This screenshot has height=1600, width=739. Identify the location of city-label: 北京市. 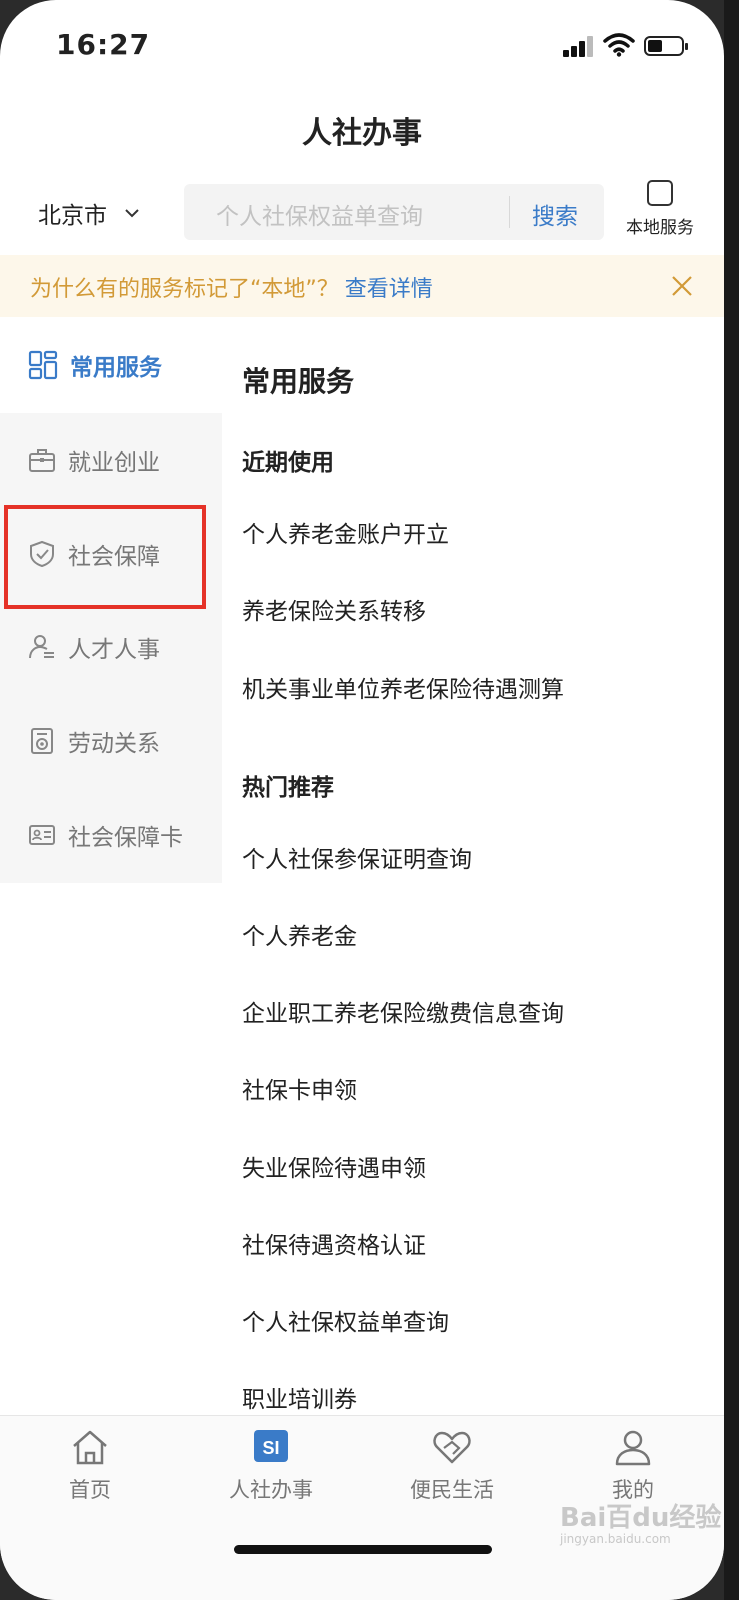
(72, 216).